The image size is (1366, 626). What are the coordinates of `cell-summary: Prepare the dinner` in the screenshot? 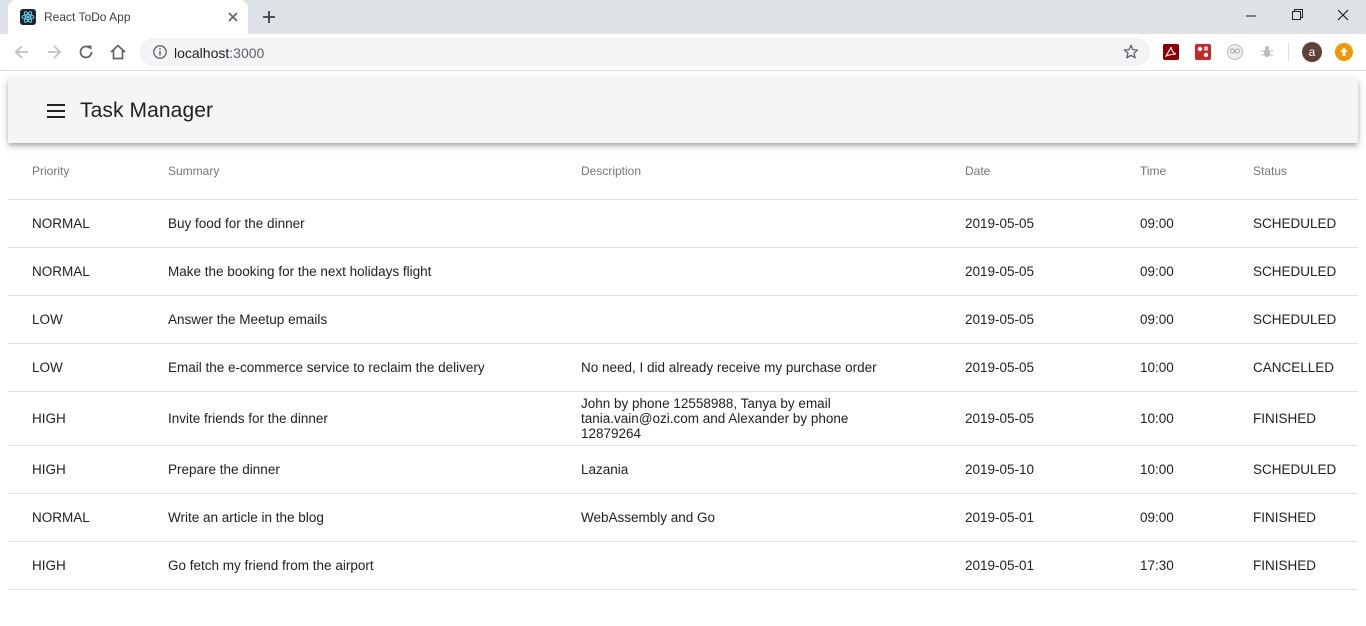 It's located at (350, 469).